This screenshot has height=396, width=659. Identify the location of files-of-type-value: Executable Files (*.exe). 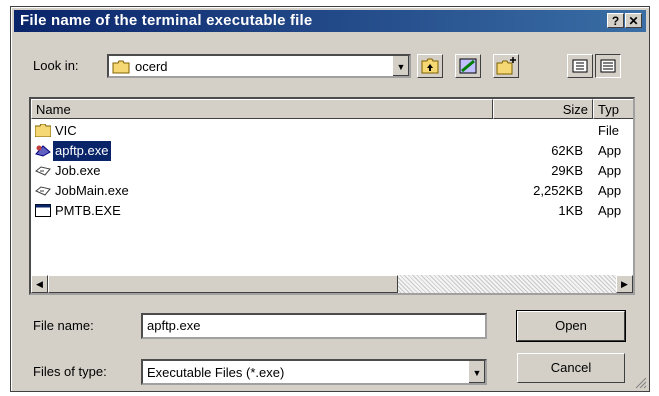
(216, 372).